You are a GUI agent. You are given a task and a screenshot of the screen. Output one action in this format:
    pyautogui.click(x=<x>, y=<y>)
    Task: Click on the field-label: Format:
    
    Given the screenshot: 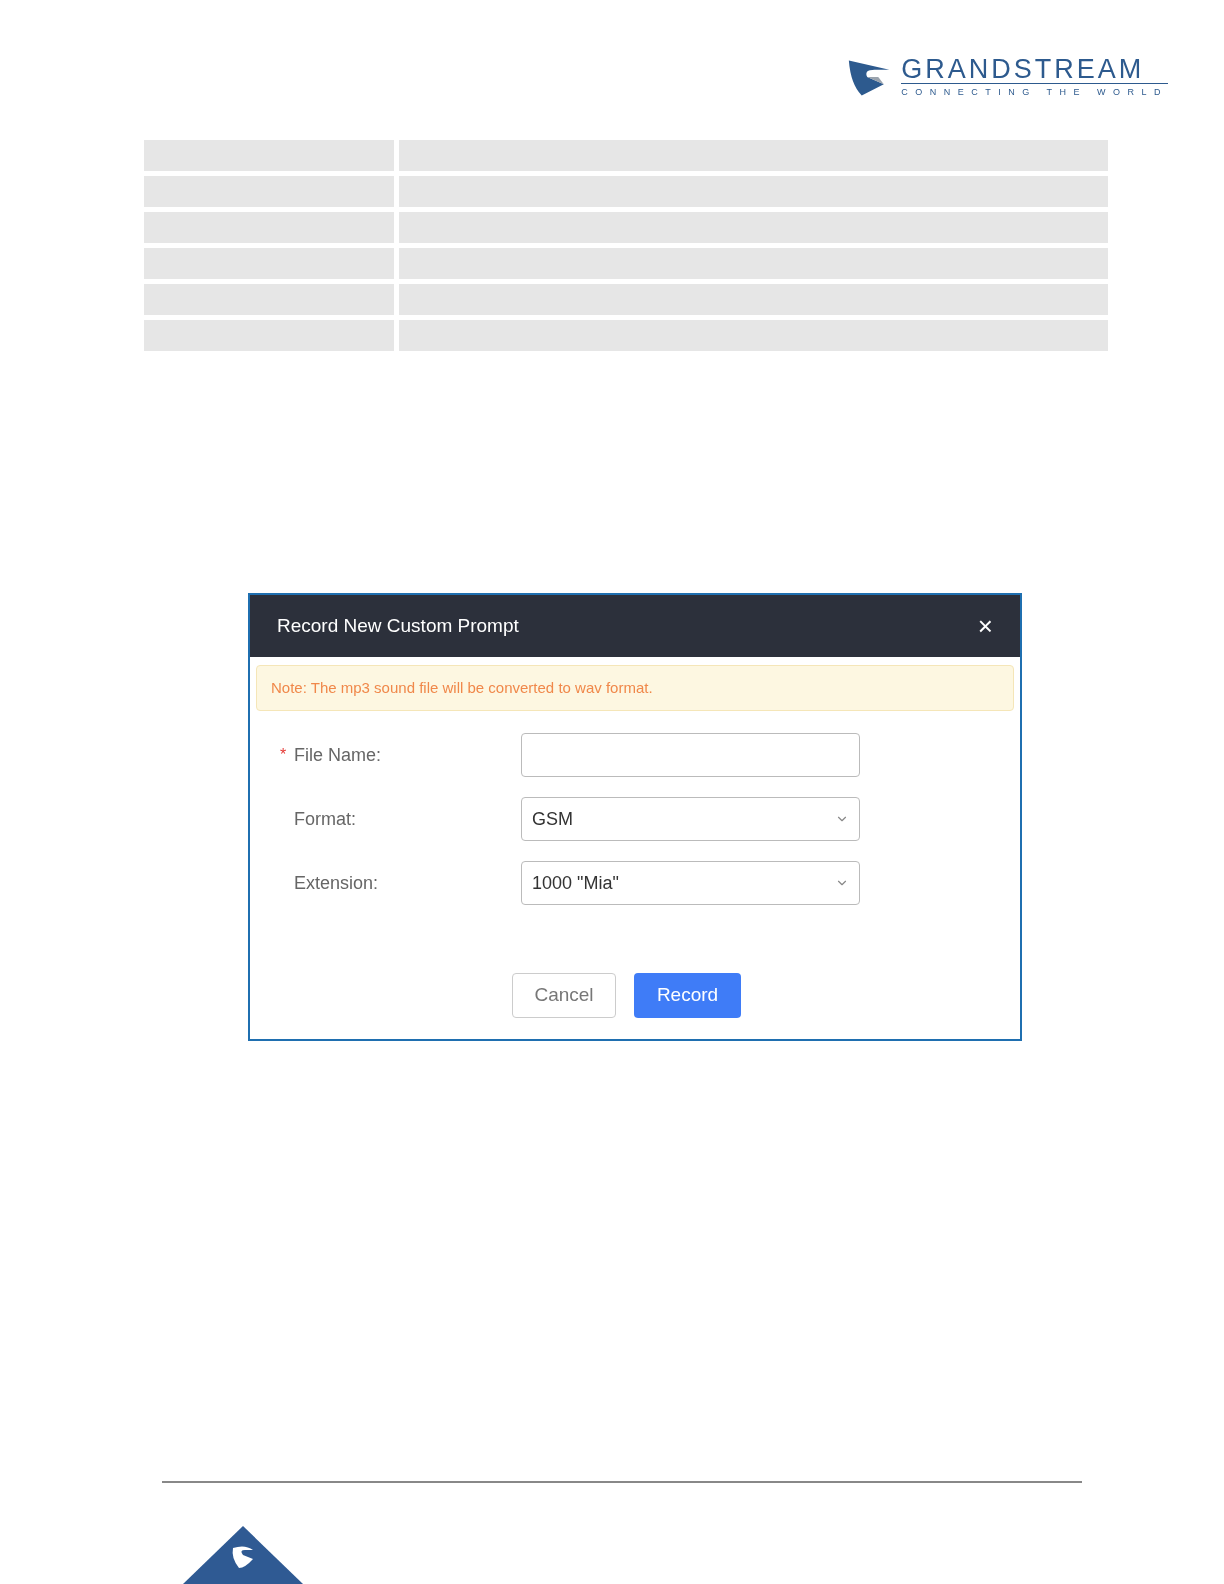 What is the action you would take?
    pyautogui.click(x=325, y=819)
    